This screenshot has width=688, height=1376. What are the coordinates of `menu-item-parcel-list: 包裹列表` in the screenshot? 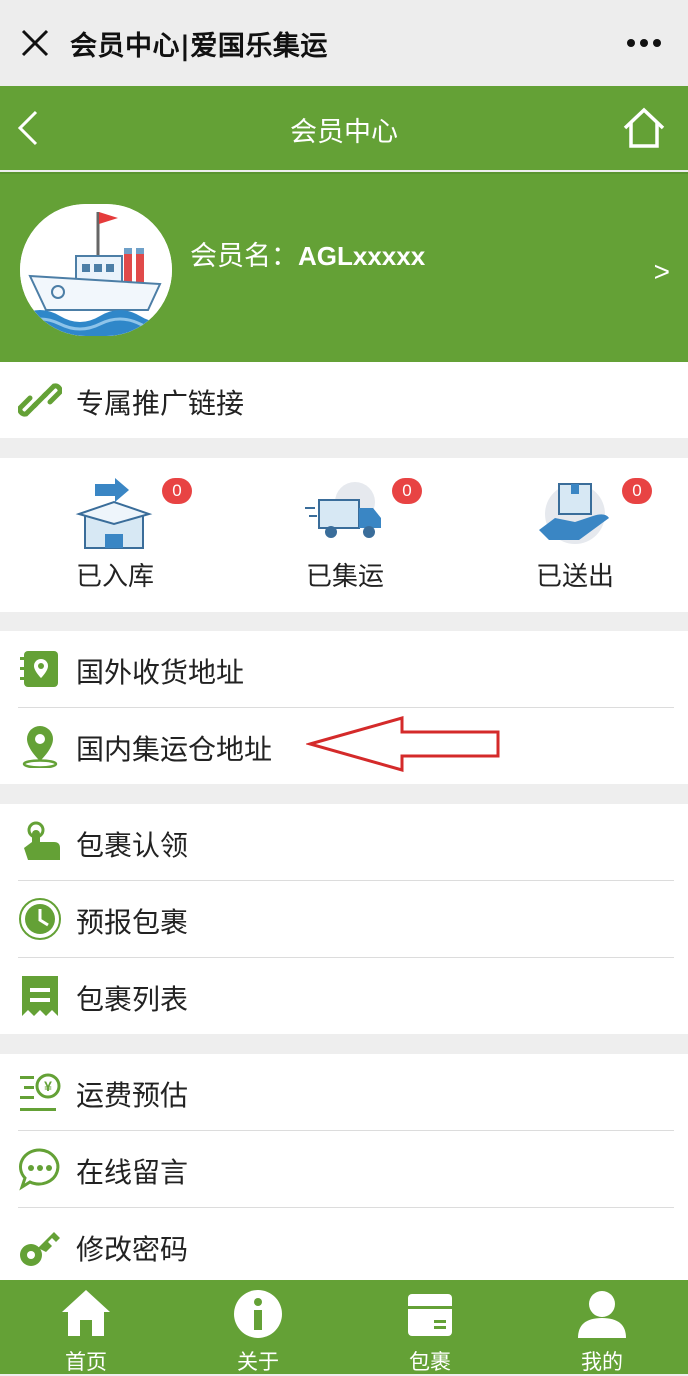 It's located at (346, 996).